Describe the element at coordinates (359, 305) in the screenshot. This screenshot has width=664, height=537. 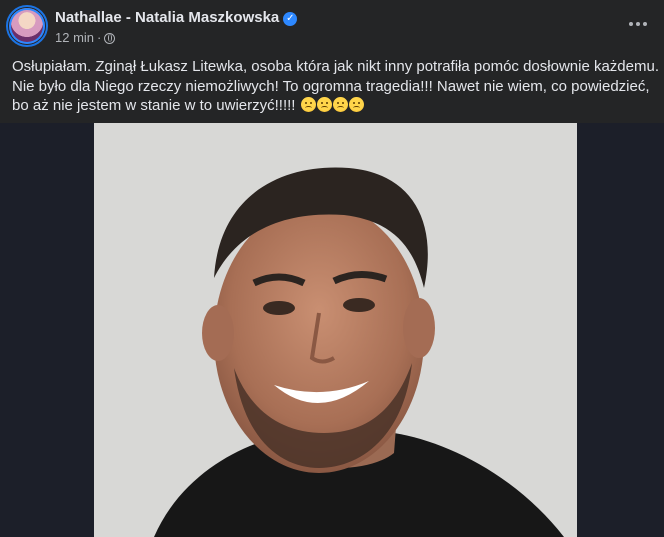
I see `right-eye` at that location.